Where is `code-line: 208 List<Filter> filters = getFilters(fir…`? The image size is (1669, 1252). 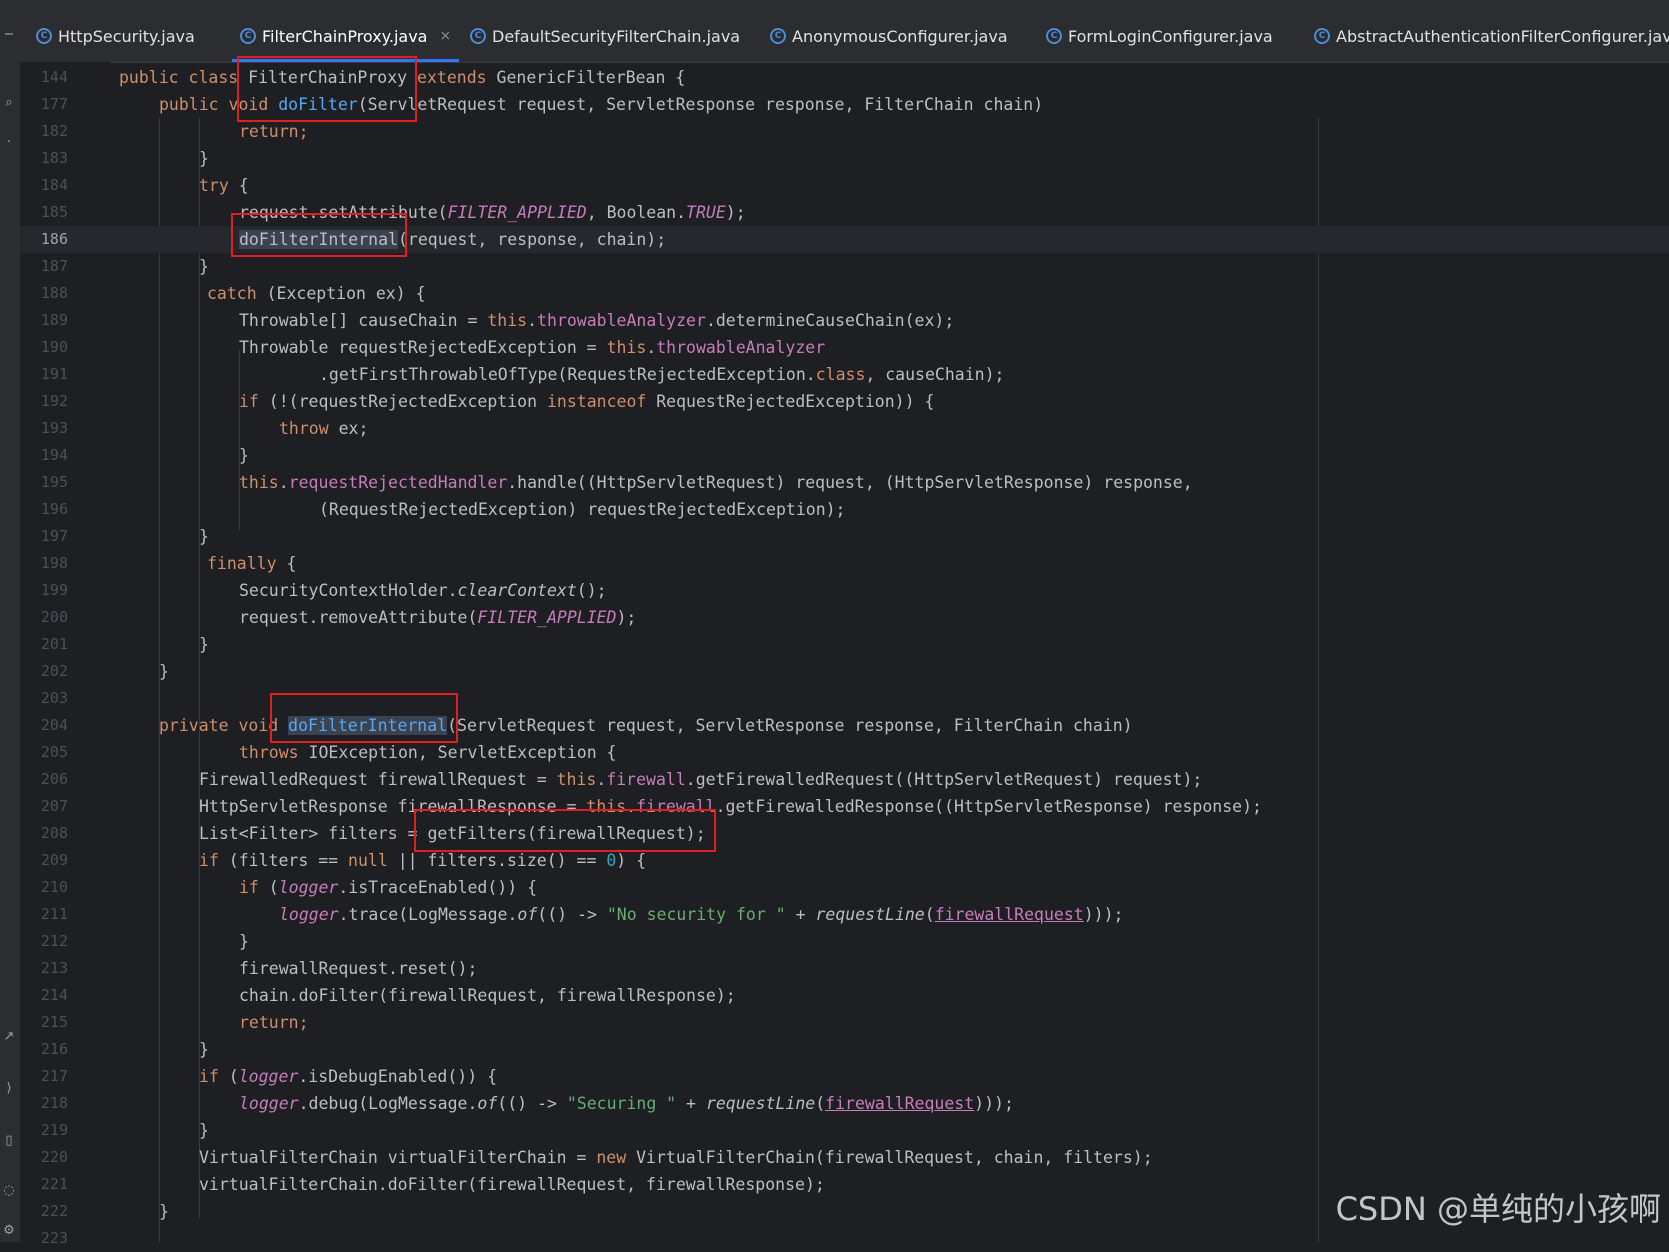
code-line: 208 List<Filter> filters = getFilters(fir… is located at coordinates (373, 833).